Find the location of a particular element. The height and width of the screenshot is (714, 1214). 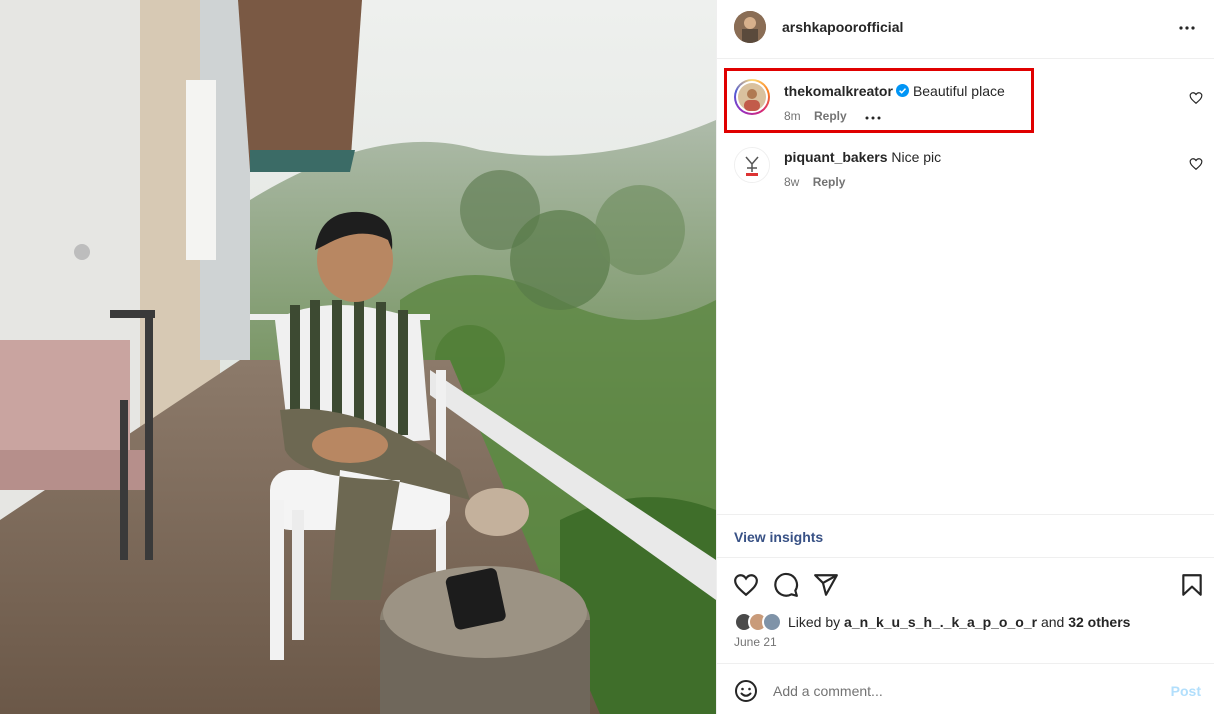

post-header: arshkapoorofficial is located at coordinates (965, 29).